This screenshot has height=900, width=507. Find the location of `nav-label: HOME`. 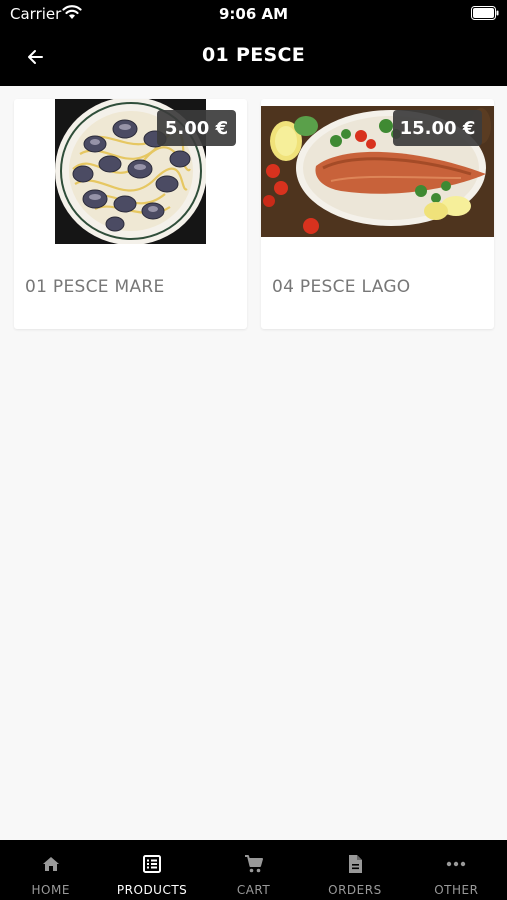

nav-label: HOME is located at coordinates (50, 890).